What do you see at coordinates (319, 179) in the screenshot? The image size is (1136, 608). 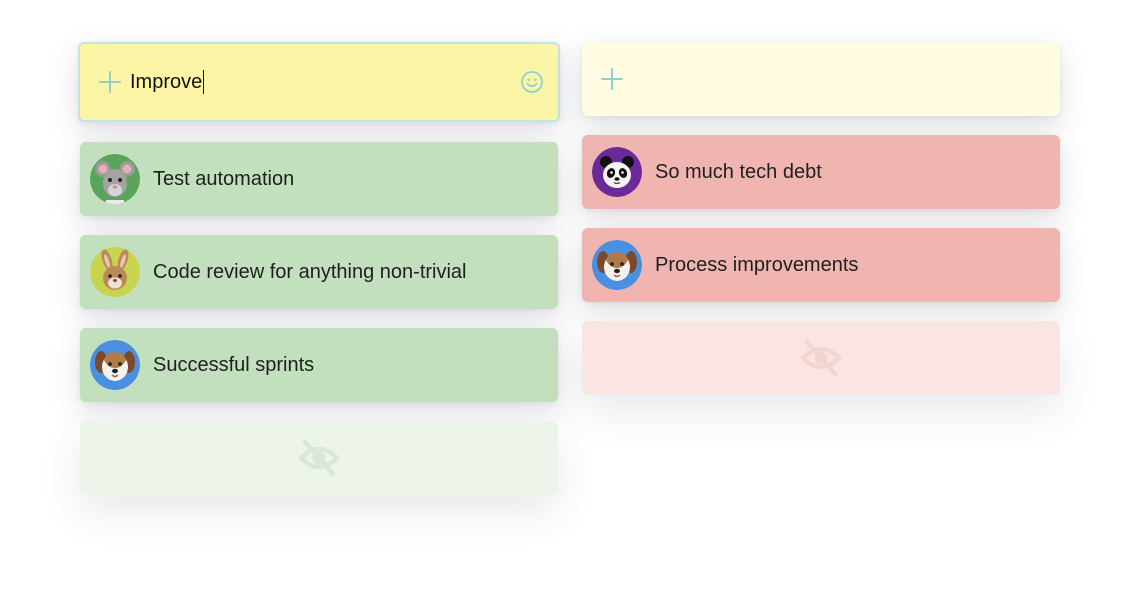 I see `note-card: Test automation` at bounding box center [319, 179].